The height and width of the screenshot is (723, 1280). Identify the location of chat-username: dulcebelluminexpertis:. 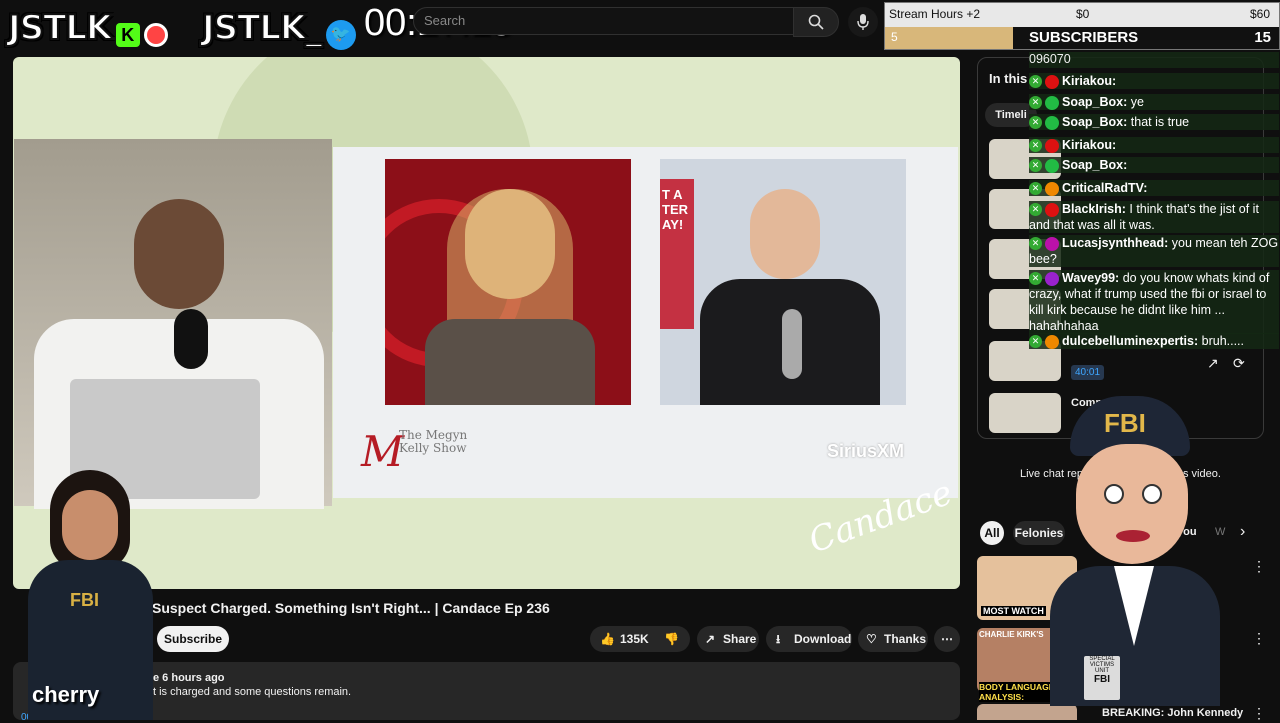
(1132, 341).